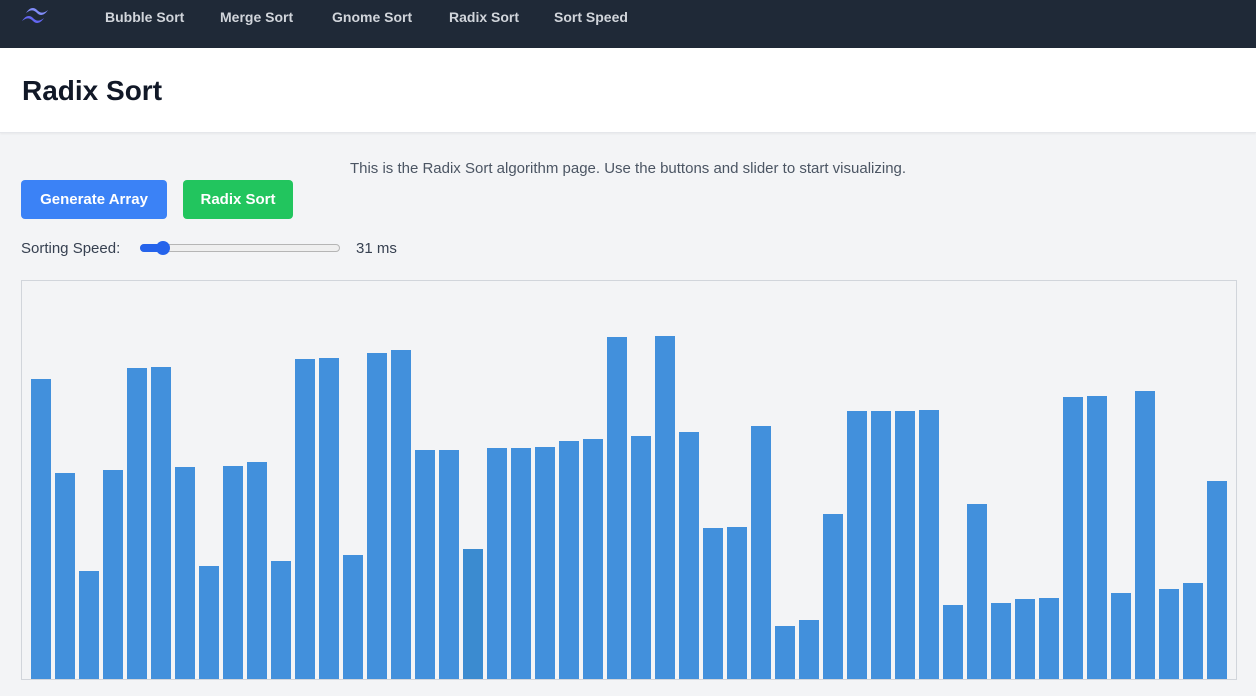 Image resolution: width=1256 pixels, height=696 pixels. What do you see at coordinates (94, 199) in the screenshot?
I see `generate-array-button: Generate Array` at bounding box center [94, 199].